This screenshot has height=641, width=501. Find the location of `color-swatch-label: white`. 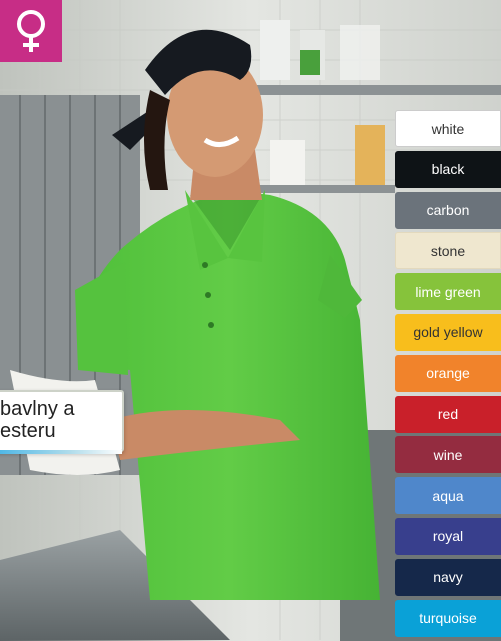

color-swatch-label: white is located at coordinates (448, 128).